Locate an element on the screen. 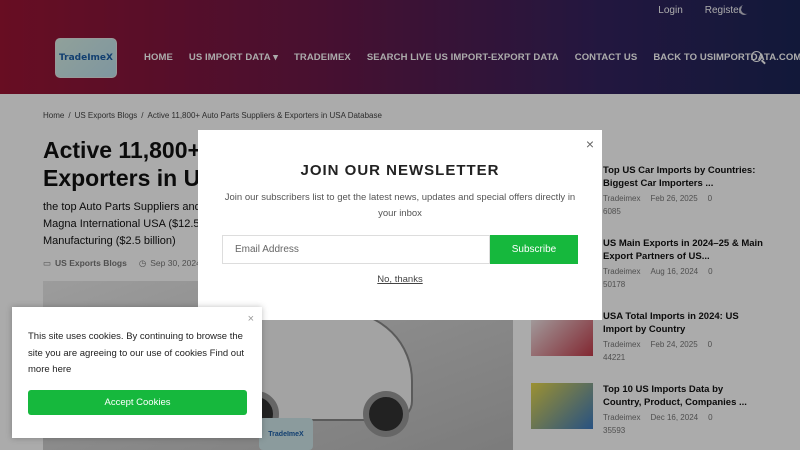 The image size is (800, 450). no-thanks-link: No, thanks is located at coordinates (400, 279).